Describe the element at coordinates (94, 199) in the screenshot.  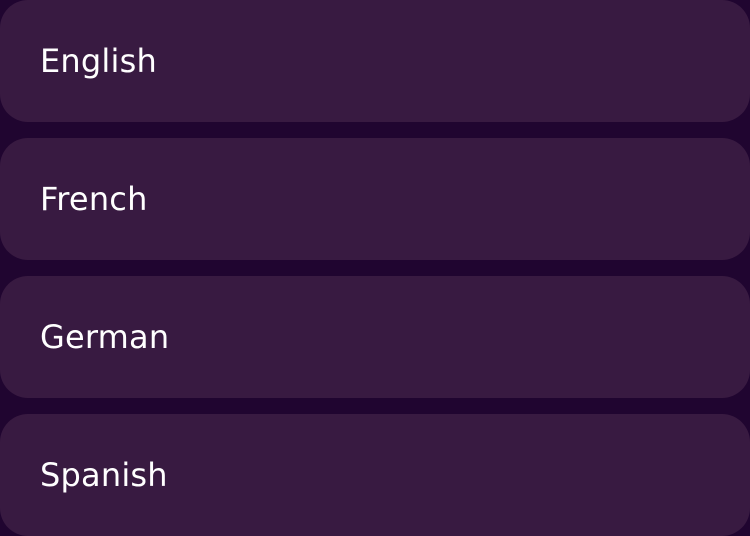
I see `language-option-label: French` at that location.